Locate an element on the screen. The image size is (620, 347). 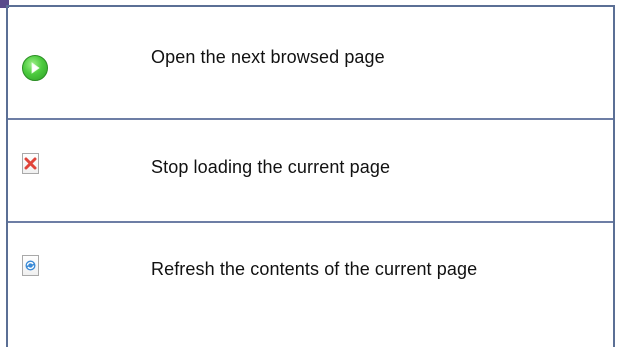
row-1-label: Open the next browsed page is located at coordinates (268, 57).